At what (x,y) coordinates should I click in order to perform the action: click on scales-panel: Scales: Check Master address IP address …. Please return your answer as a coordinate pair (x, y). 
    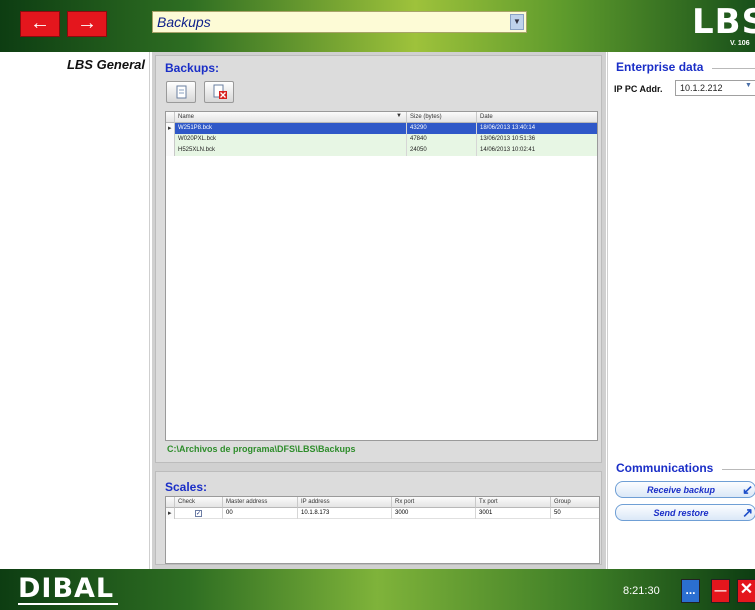
    Looking at the image, I should click on (378, 518).